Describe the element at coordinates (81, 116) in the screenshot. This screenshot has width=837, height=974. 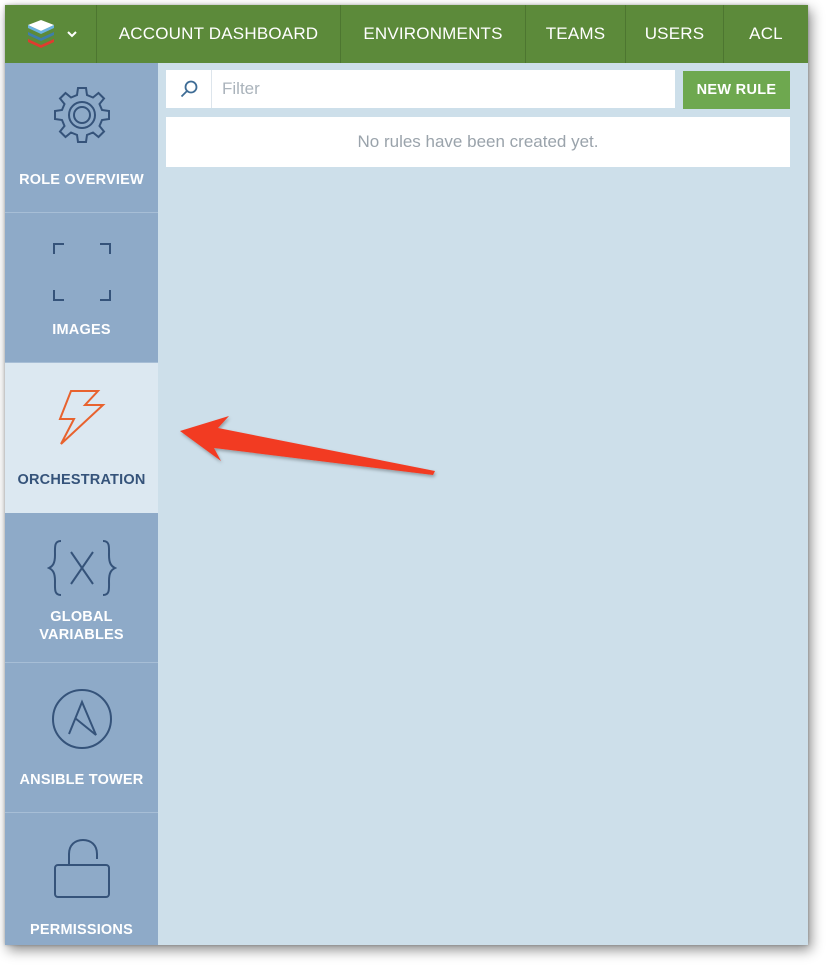
I see `gear-icon` at that location.